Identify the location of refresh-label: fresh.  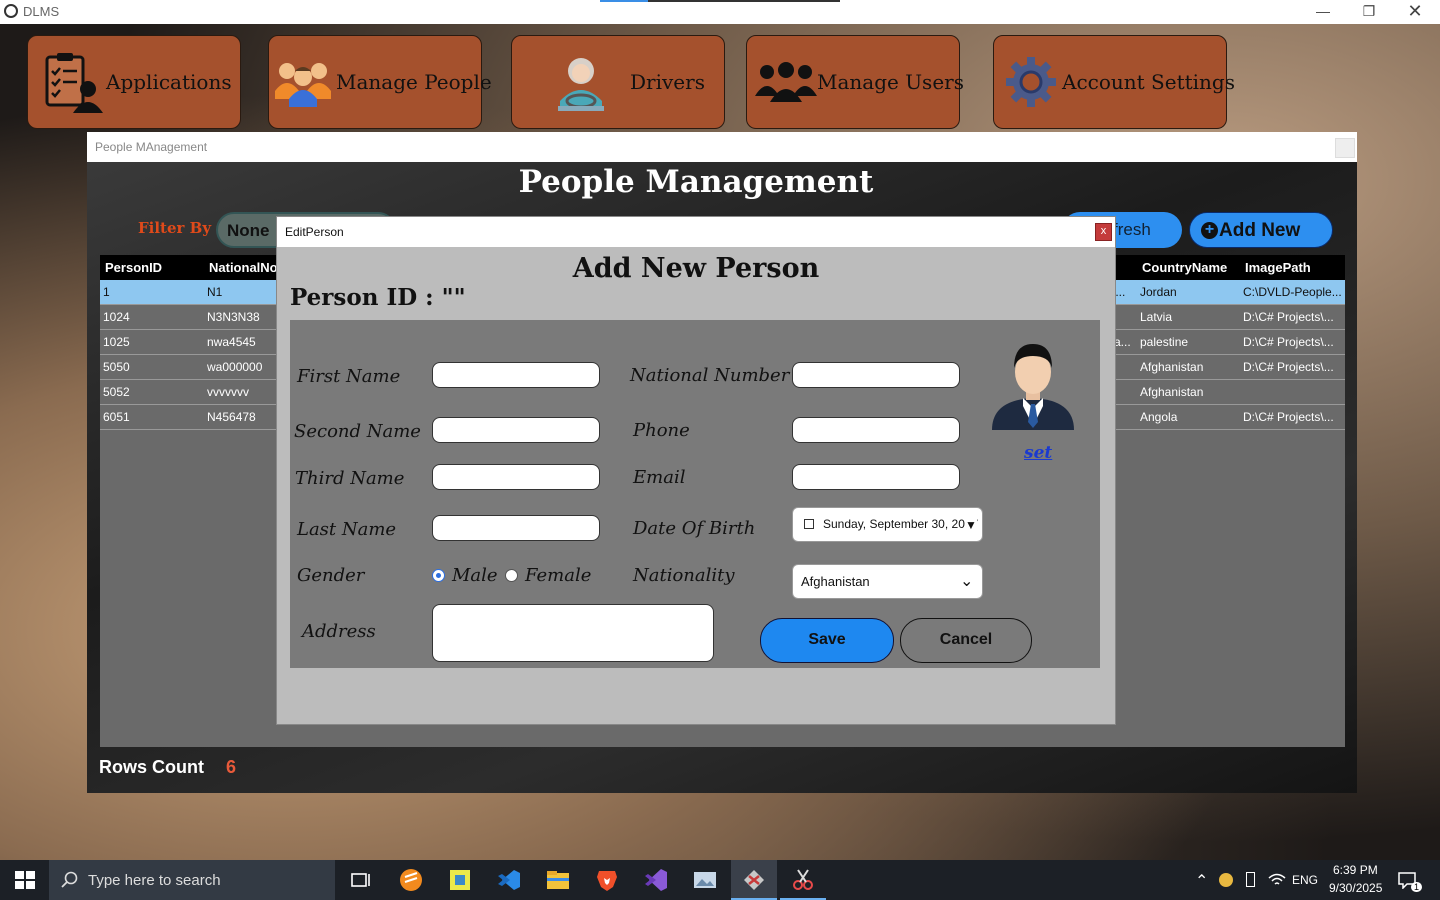
(1132, 229).